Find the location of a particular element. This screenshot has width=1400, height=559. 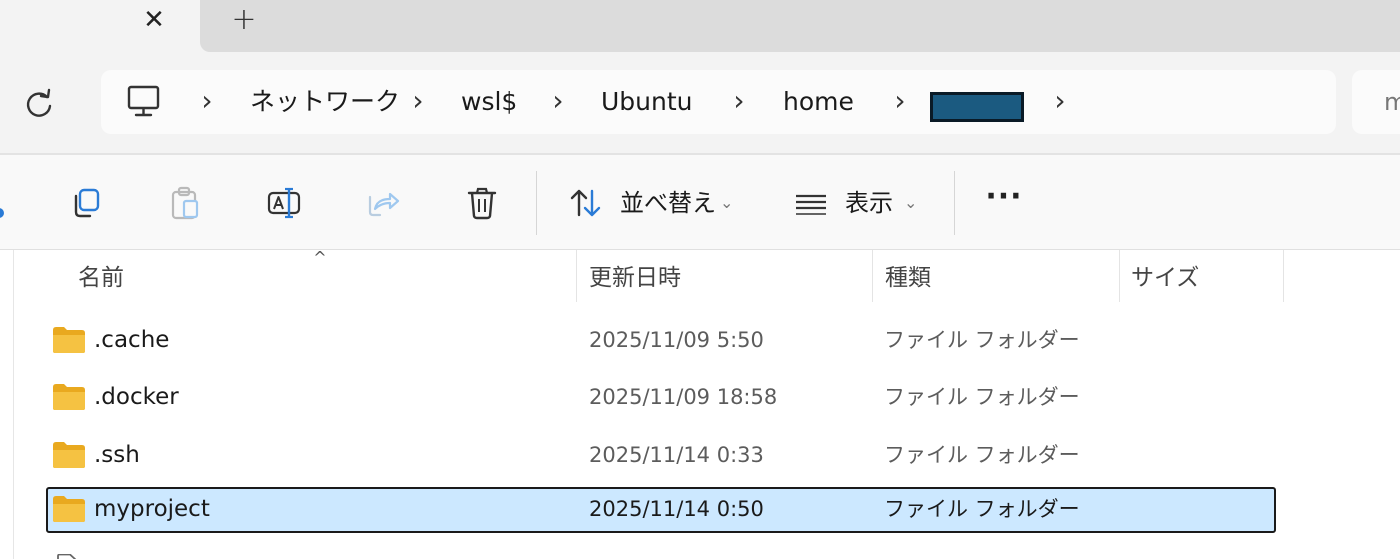

active-tab: ✕ is located at coordinates (100, 26).